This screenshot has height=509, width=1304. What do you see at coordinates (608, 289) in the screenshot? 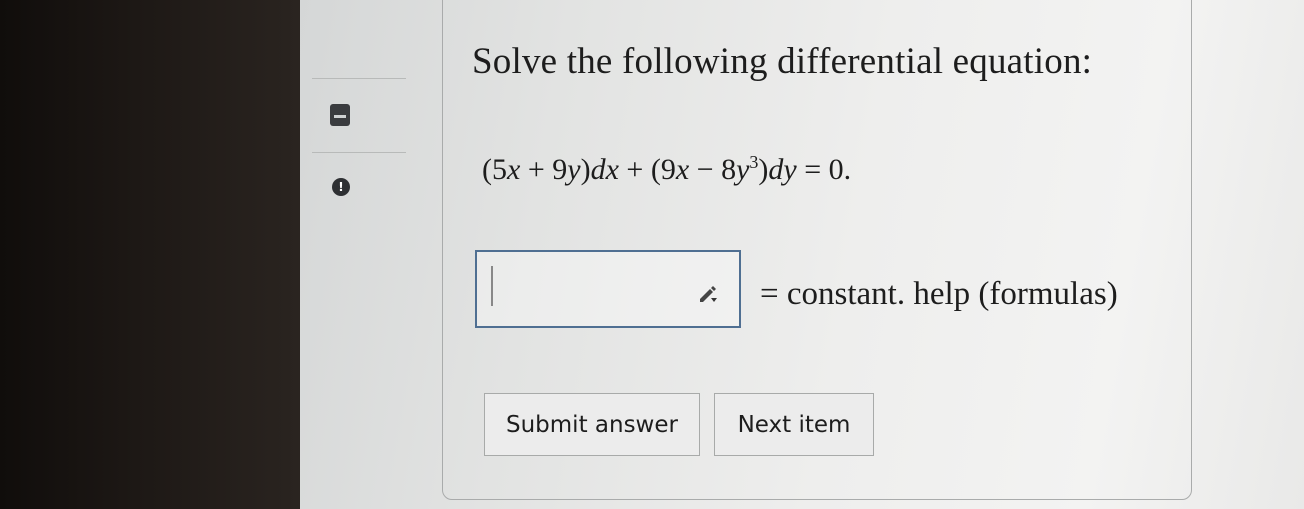
I see `answer-input` at bounding box center [608, 289].